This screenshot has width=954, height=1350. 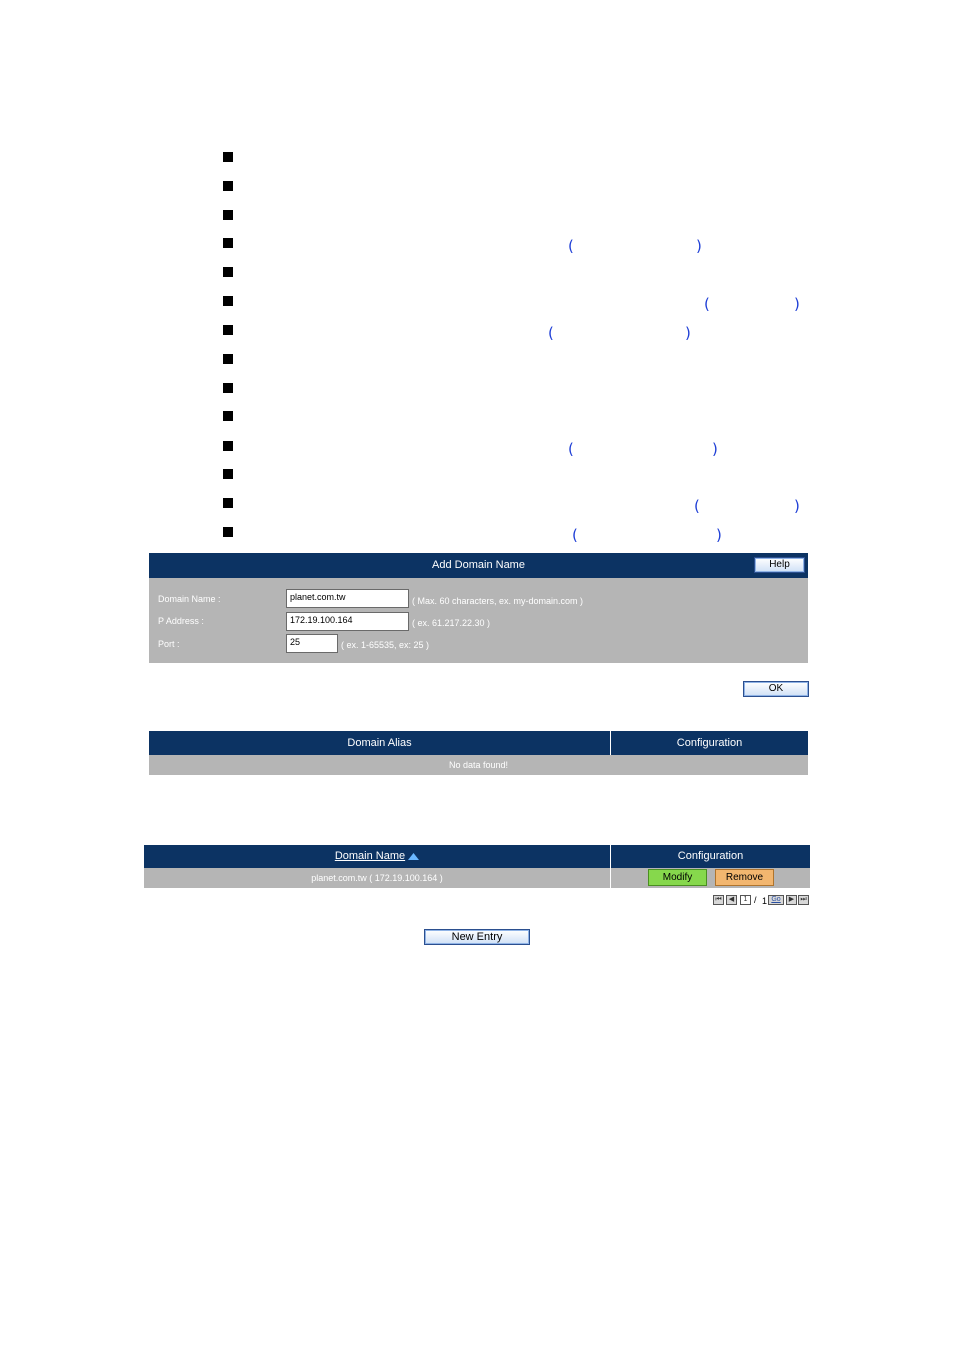 What do you see at coordinates (347, 598) in the screenshot?
I see `domain-name-input: planet.com.tw` at bounding box center [347, 598].